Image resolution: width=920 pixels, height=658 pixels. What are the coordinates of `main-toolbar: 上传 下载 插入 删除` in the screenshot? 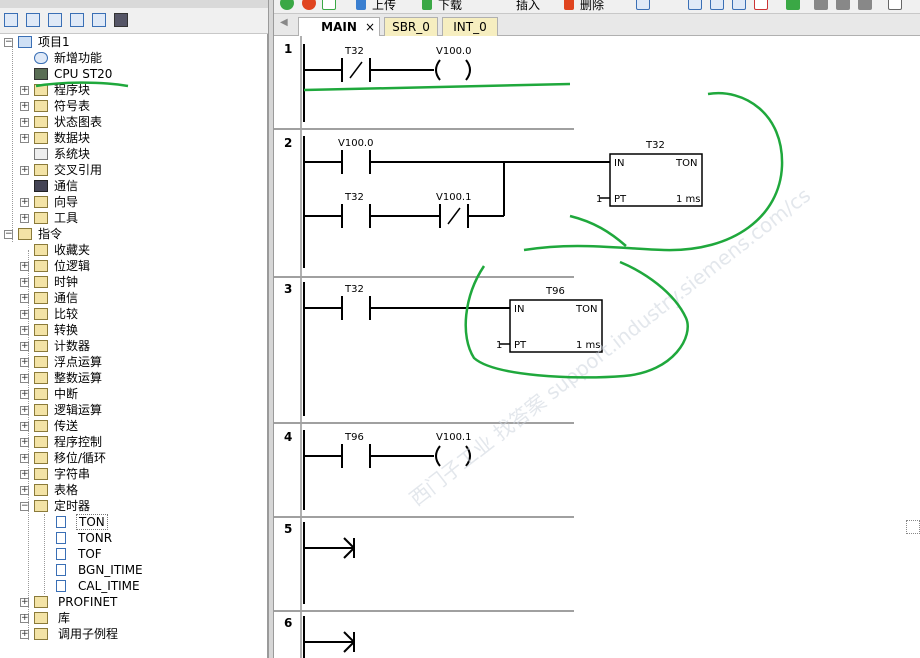 It's located at (597, 7).